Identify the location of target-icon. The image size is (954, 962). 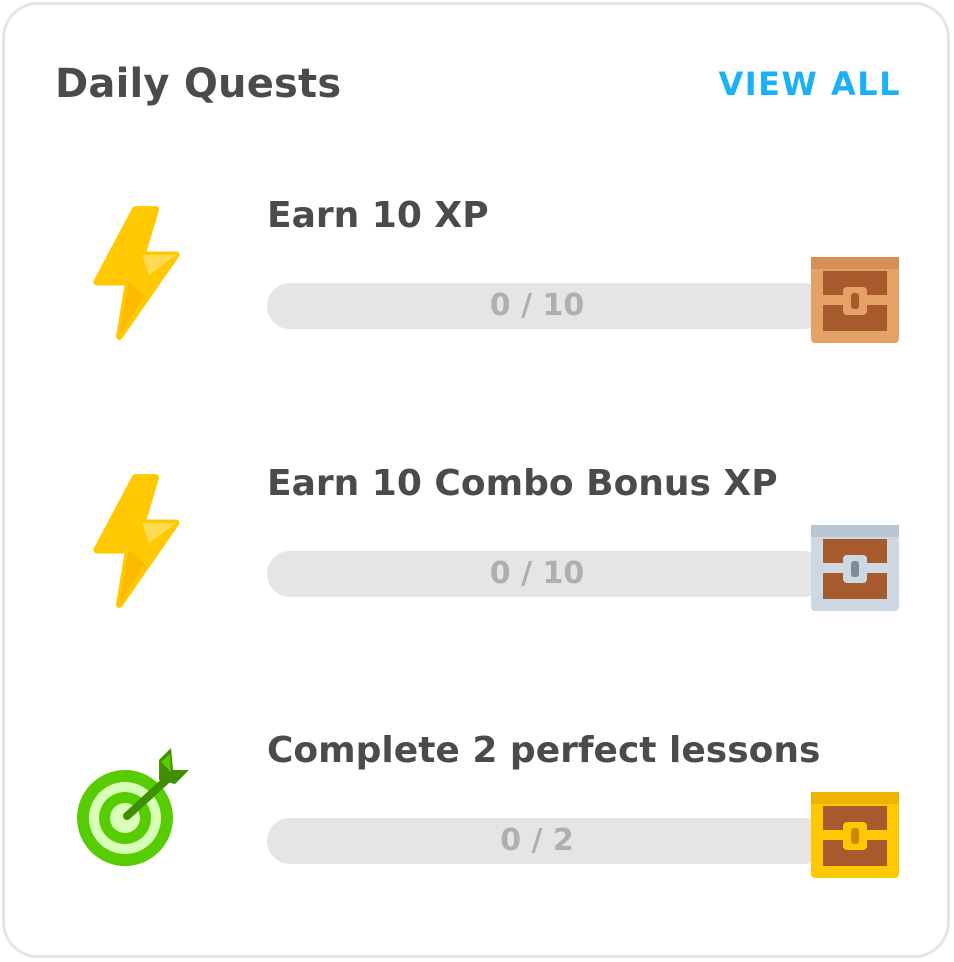
(133, 808).